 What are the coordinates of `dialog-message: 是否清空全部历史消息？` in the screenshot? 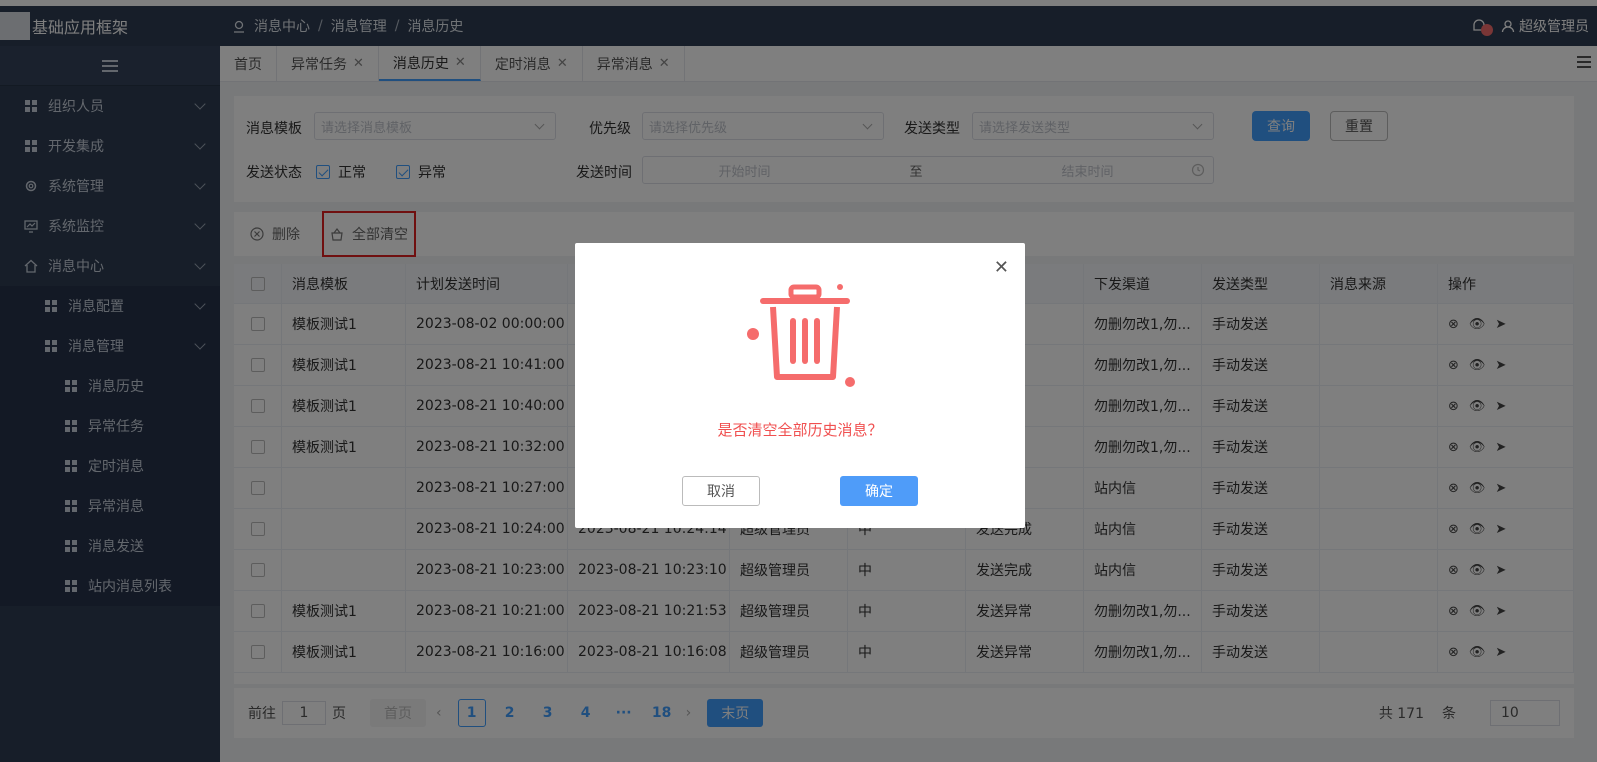 It's located at (800, 430).